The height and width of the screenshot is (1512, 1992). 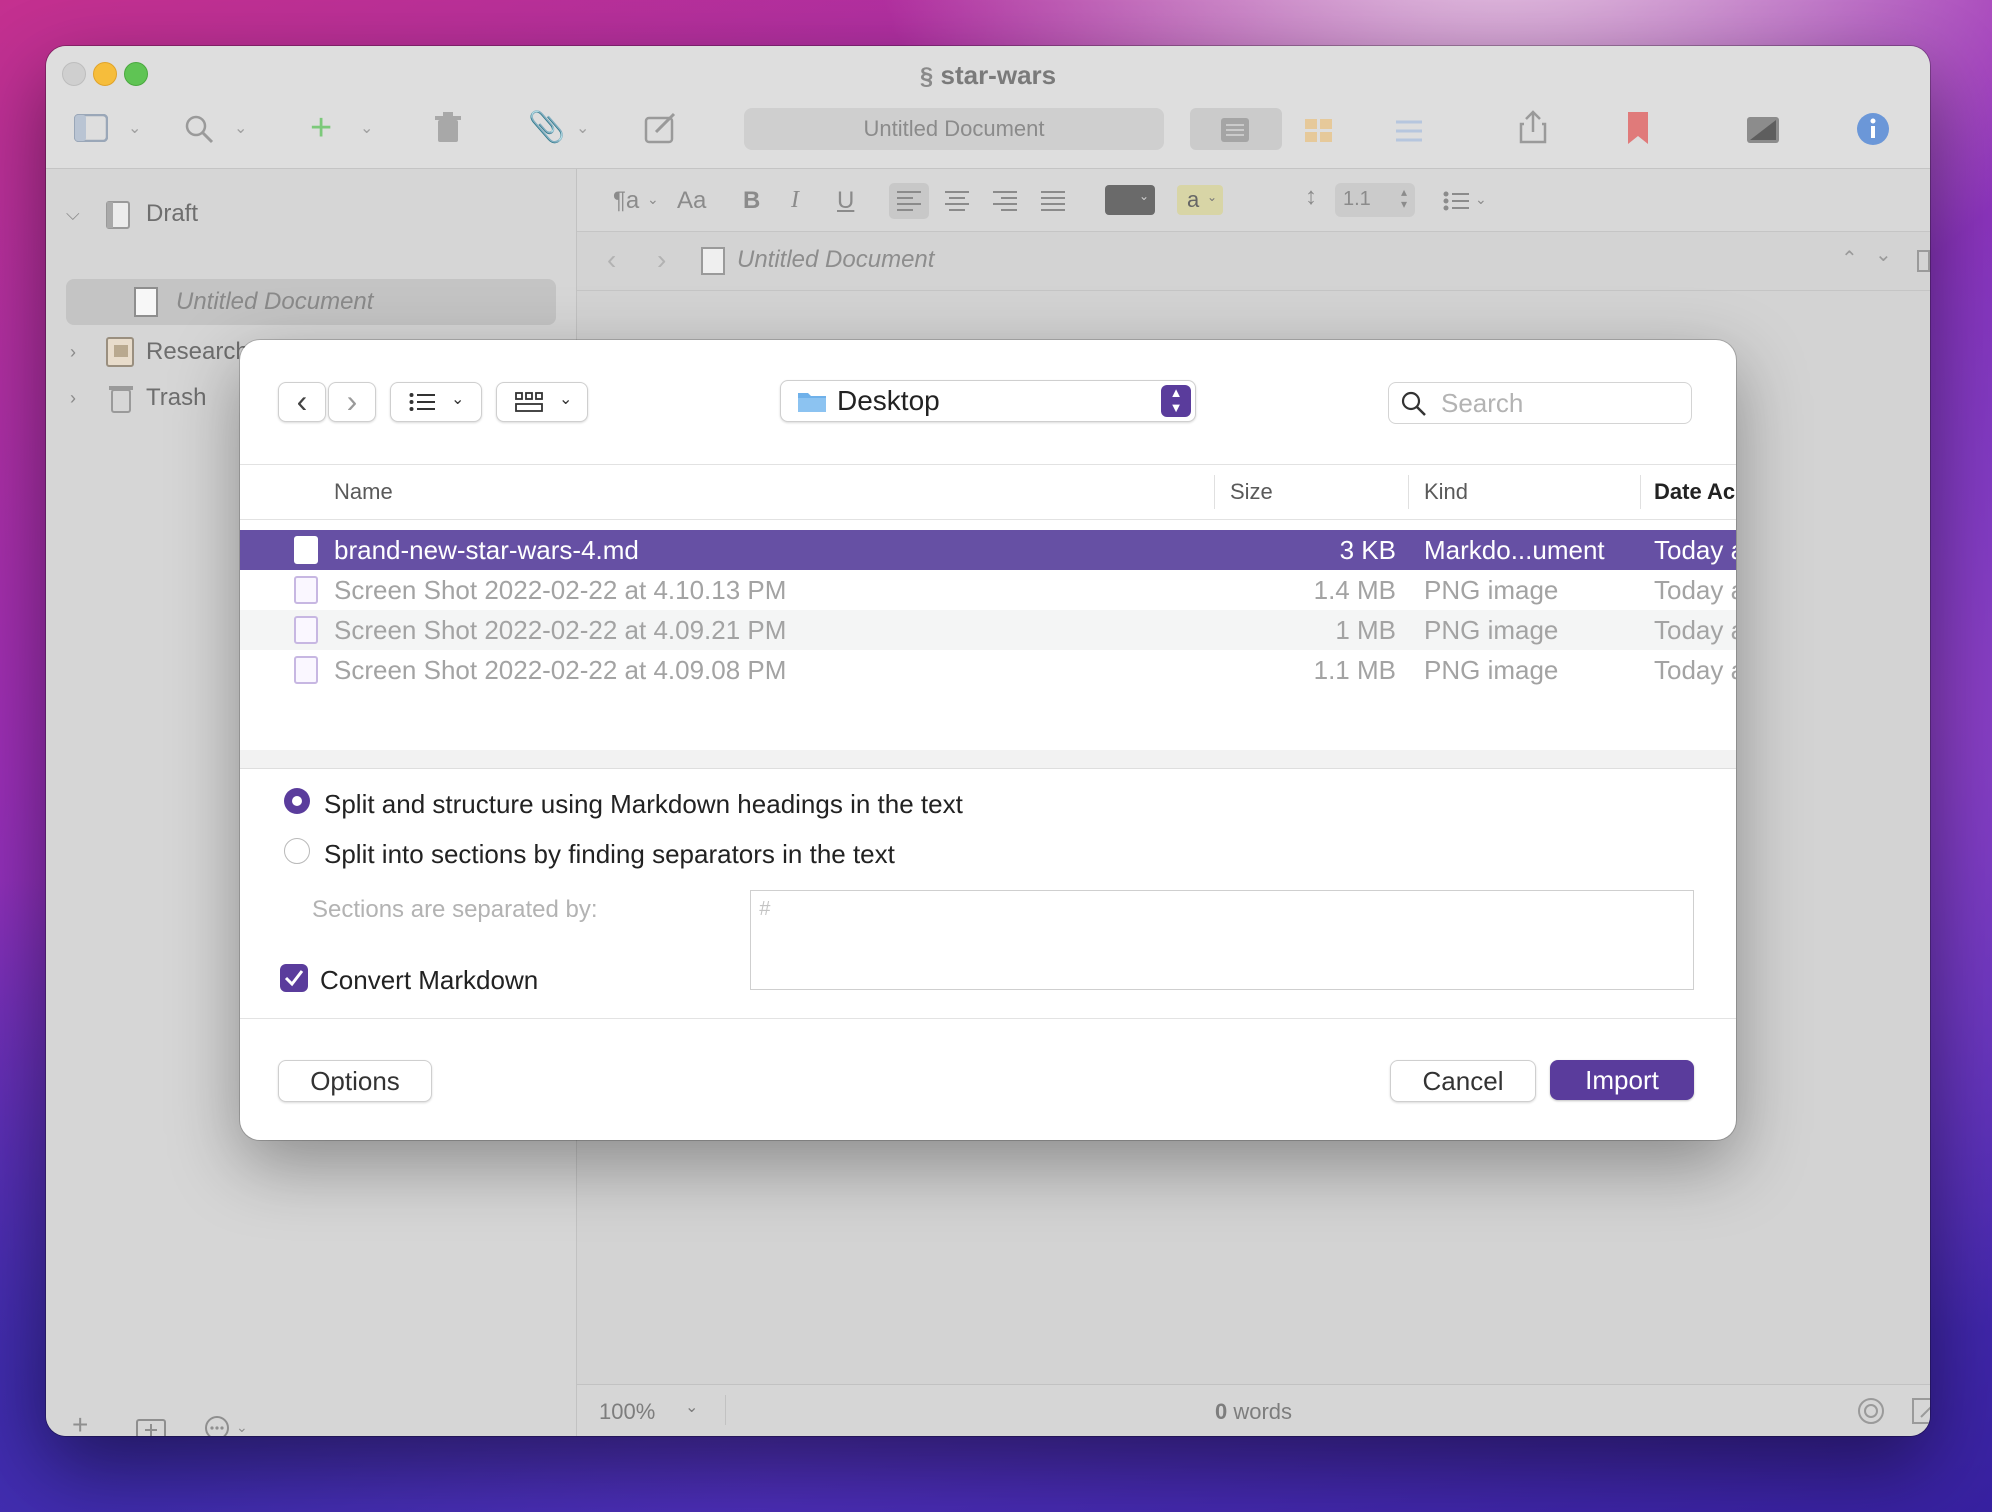 What do you see at coordinates (275, 301) in the screenshot?
I see `binder-item-label: Untitled Document` at bounding box center [275, 301].